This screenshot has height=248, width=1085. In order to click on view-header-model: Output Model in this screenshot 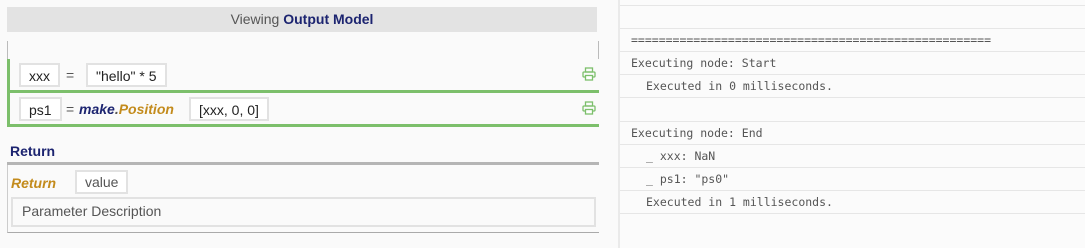, I will do `click(328, 19)`.